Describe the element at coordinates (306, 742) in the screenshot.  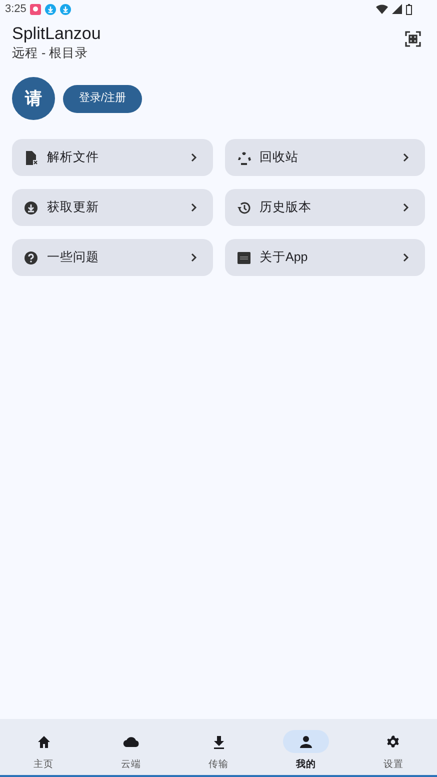
I see `person-icon` at that location.